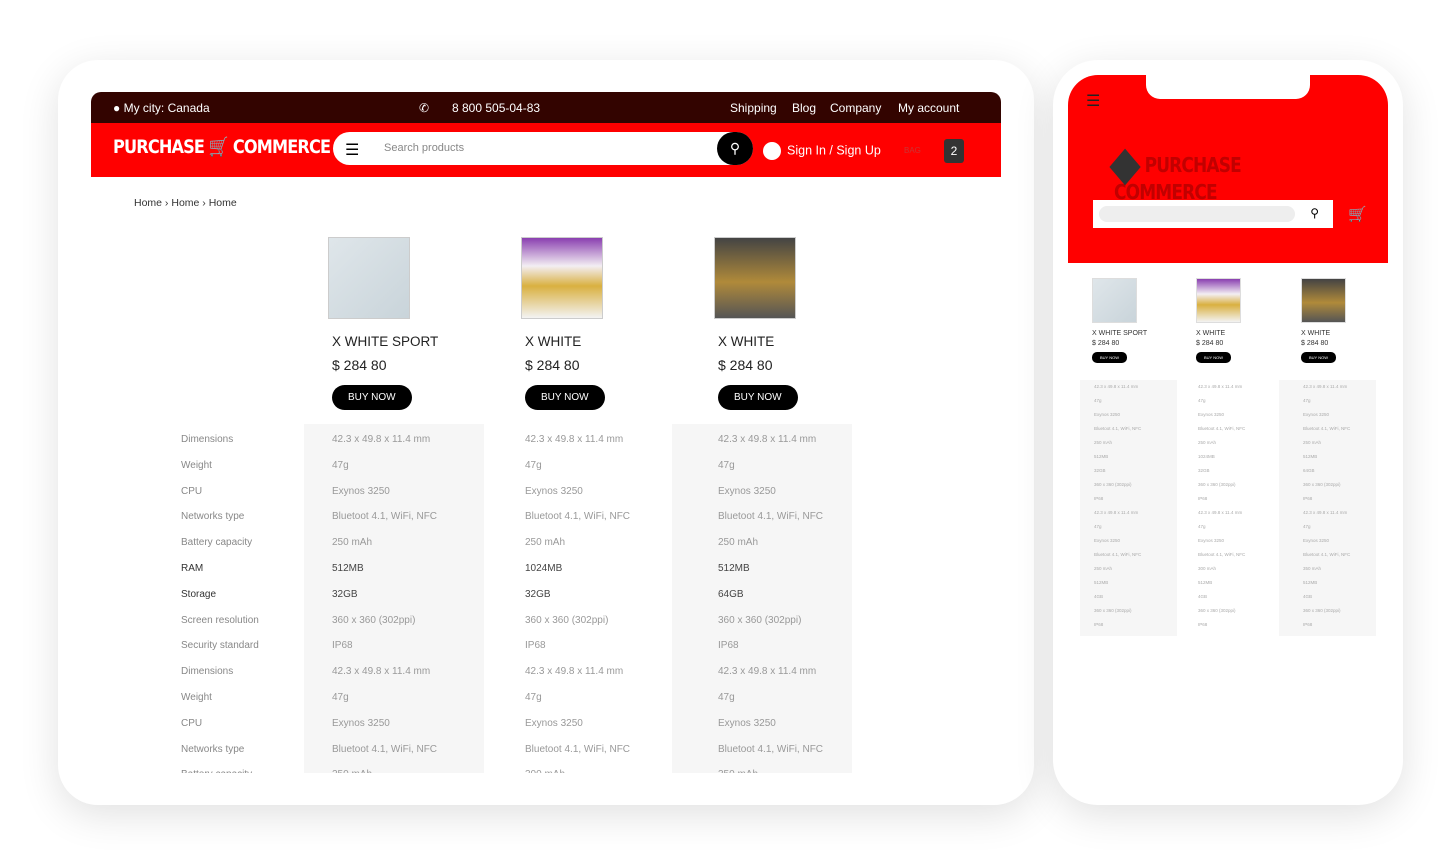 The image size is (1452, 866). Describe the element at coordinates (928, 108) in the screenshot. I see `link-my-account: My account` at that location.